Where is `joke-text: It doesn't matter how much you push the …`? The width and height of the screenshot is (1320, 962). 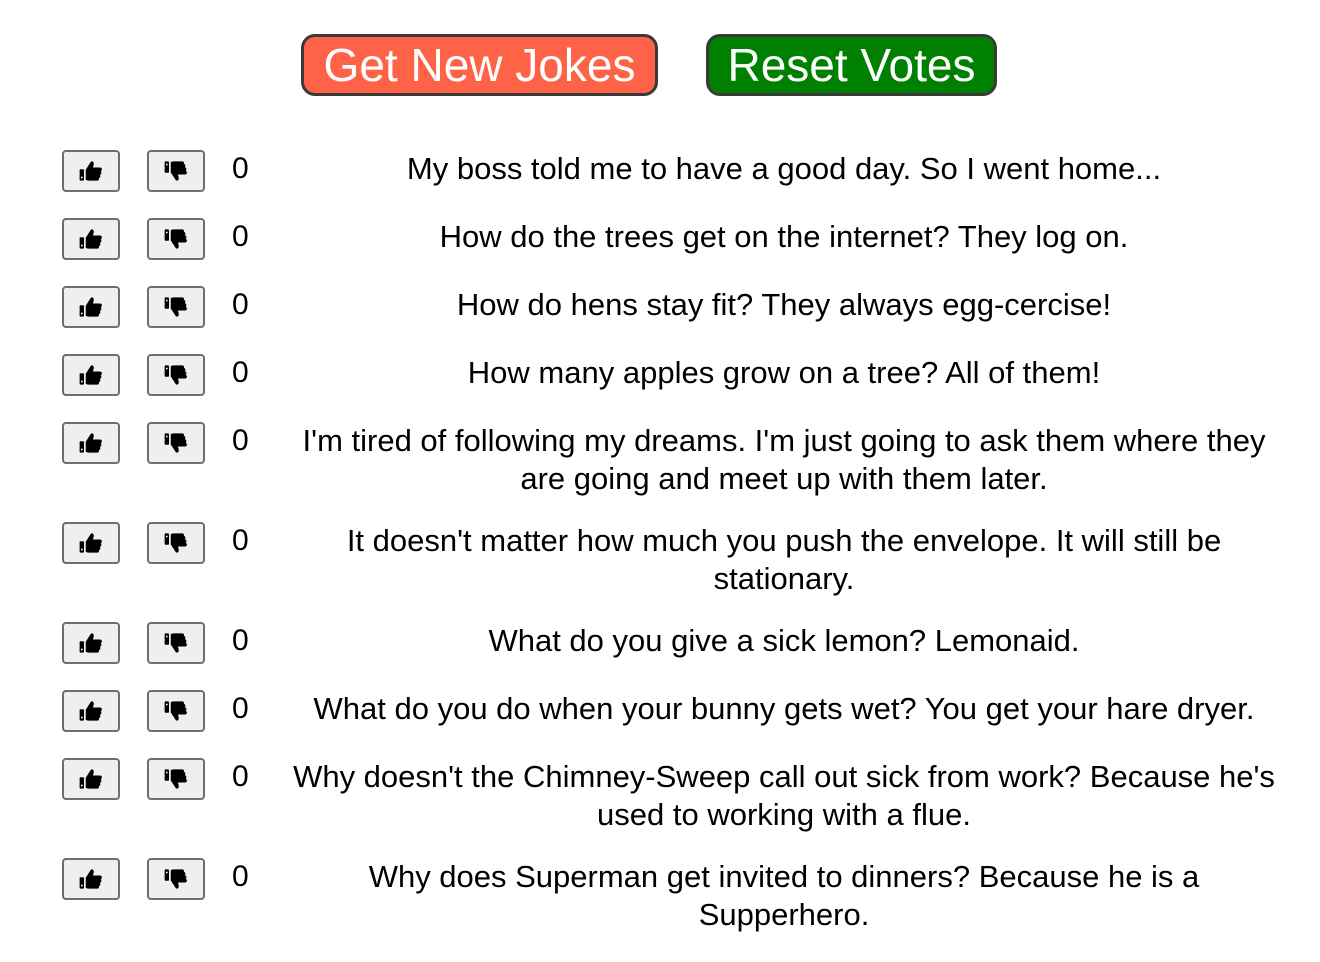 joke-text: It doesn't matter how much you push the … is located at coordinates (784, 559).